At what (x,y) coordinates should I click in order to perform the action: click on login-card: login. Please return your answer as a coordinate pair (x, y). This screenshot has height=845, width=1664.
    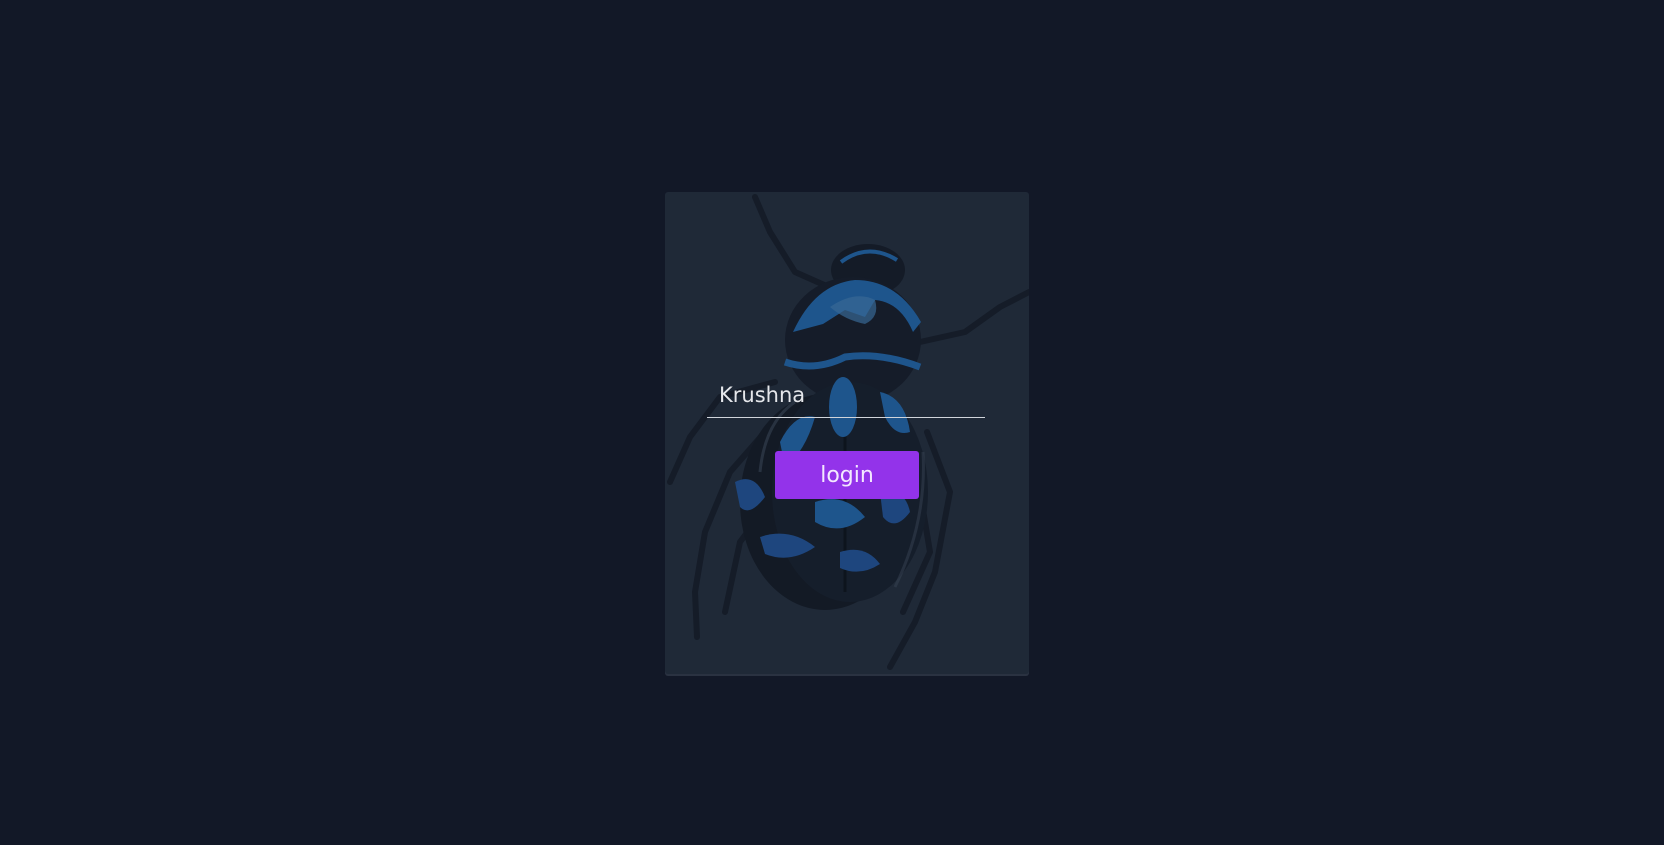
    Looking at the image, I should click on (847, 433).